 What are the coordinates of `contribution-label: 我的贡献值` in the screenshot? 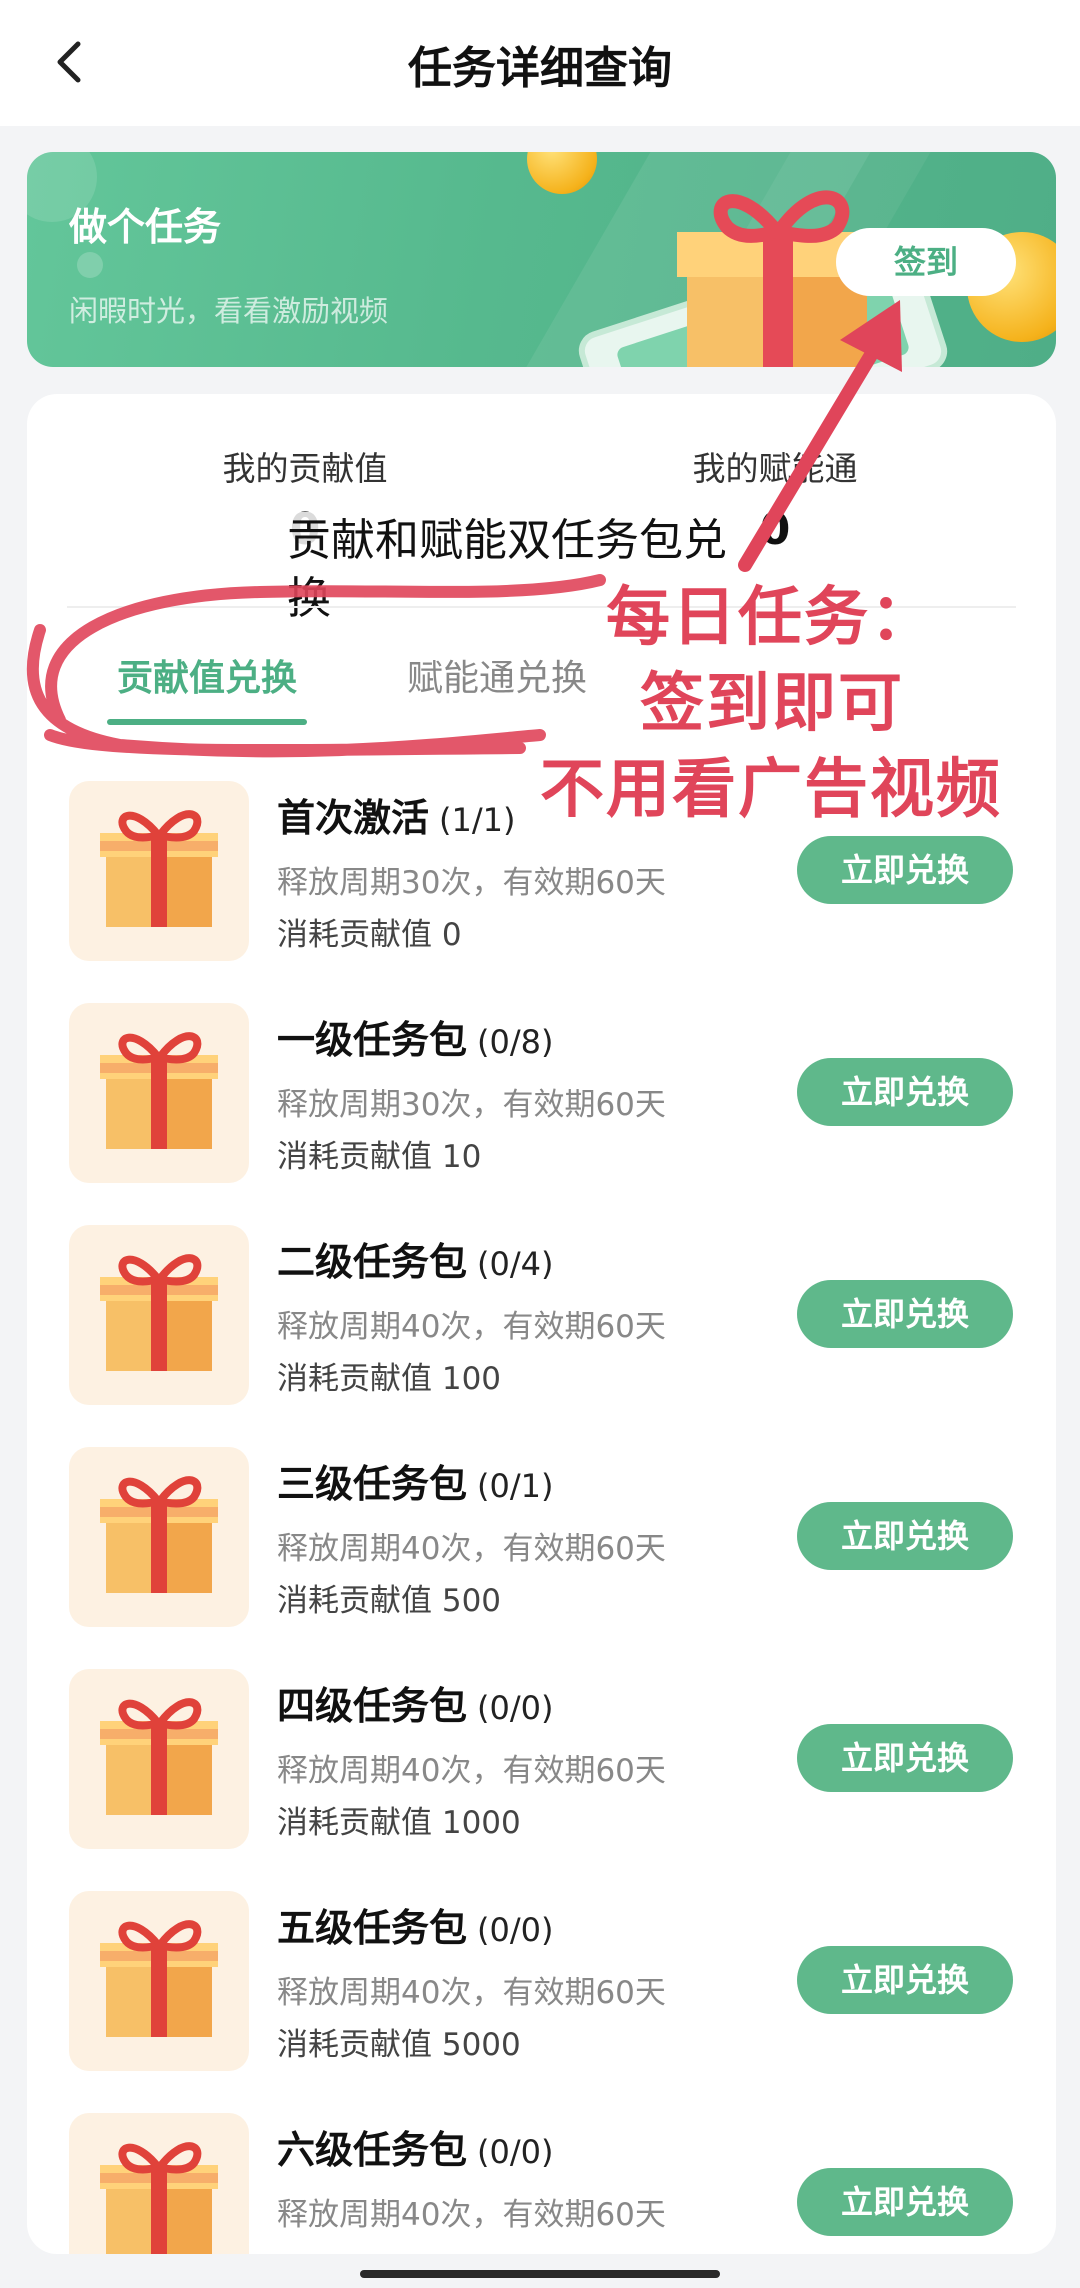 It's located at (305, 468).